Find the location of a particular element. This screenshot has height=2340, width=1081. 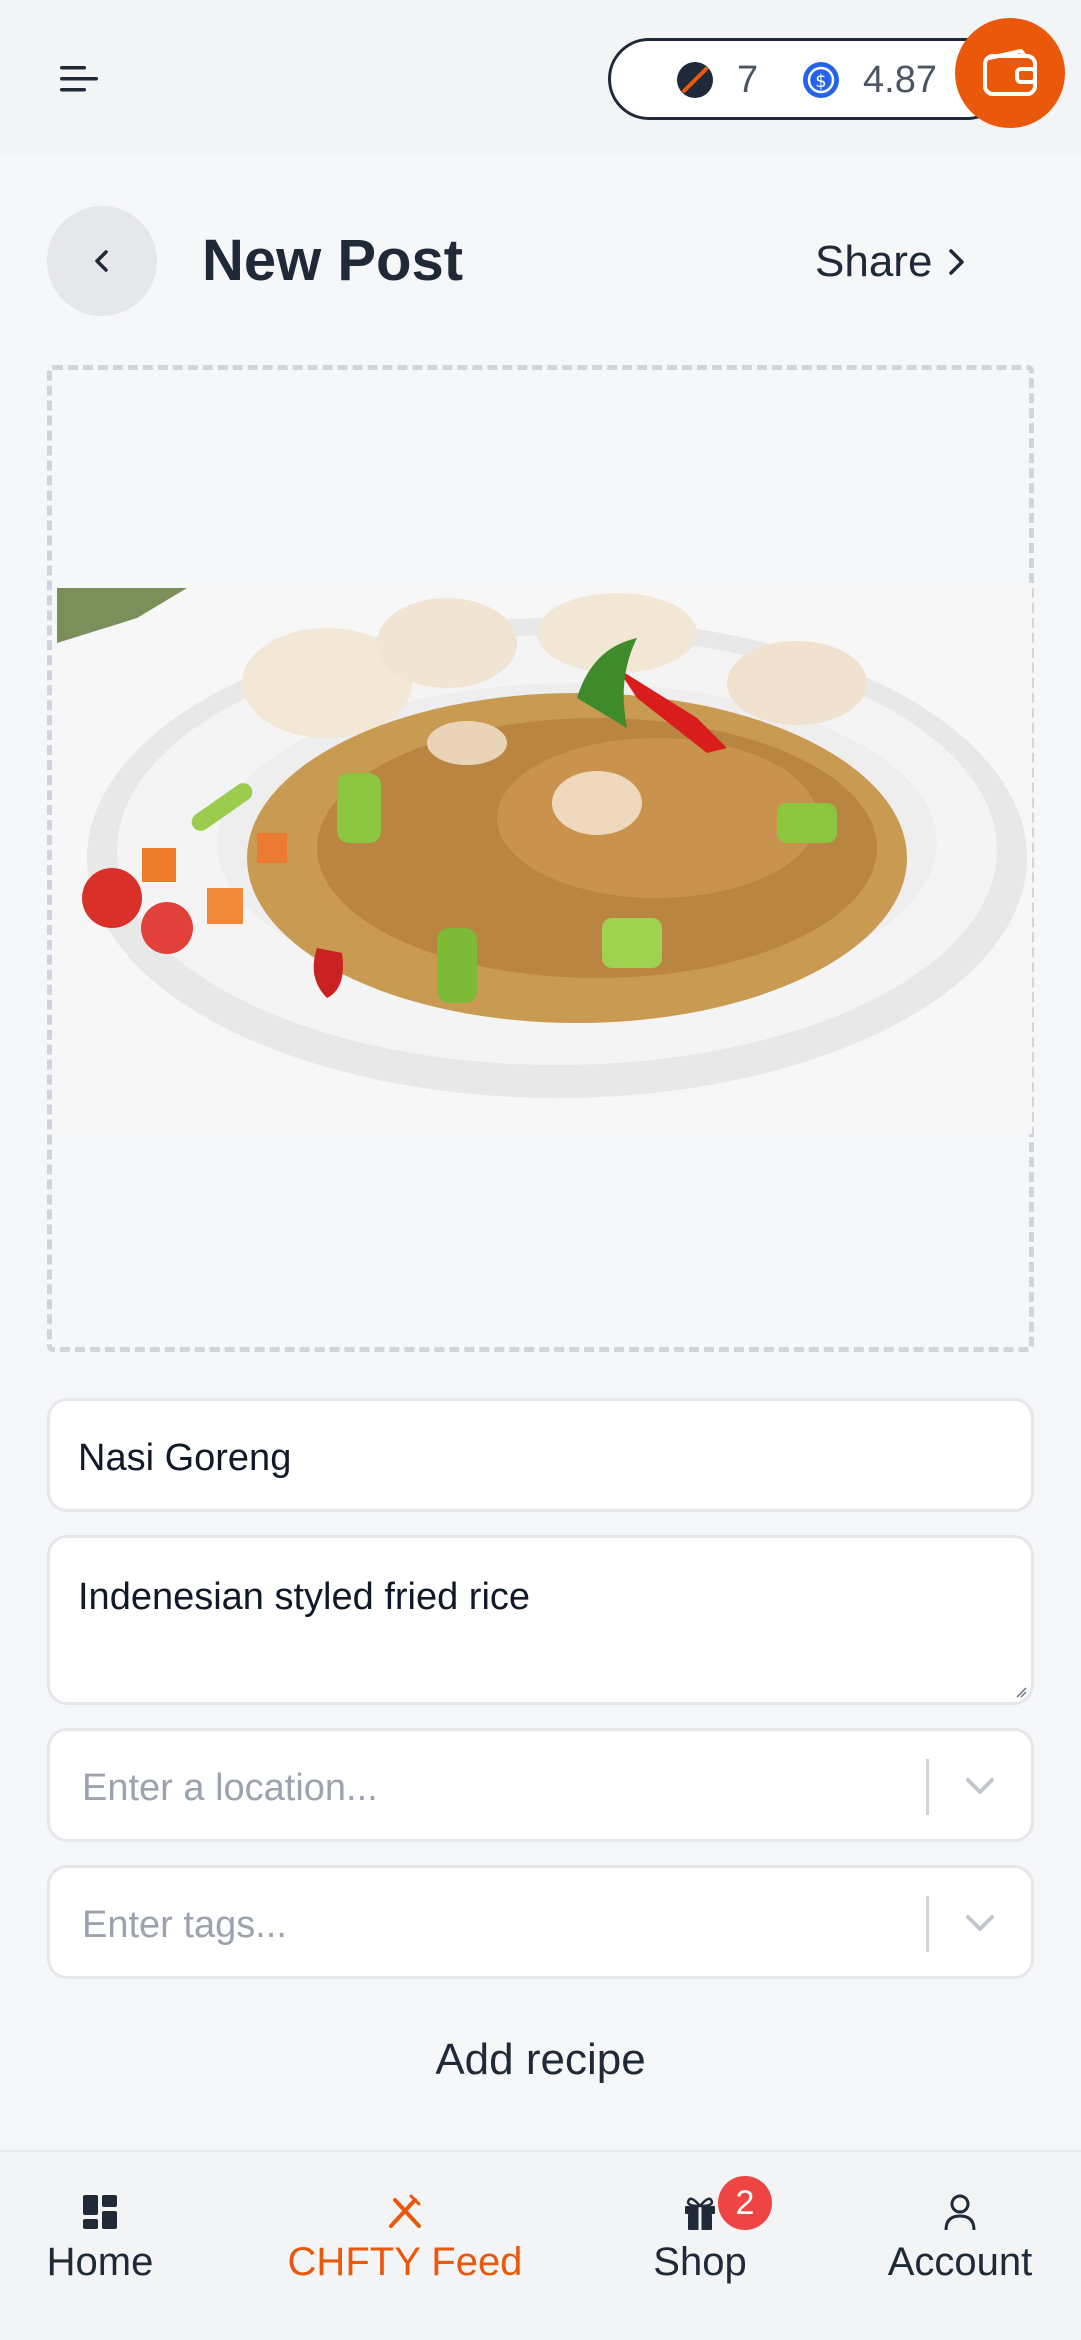

nav-label-shop: Shop is located at coordinates (700, 2262).